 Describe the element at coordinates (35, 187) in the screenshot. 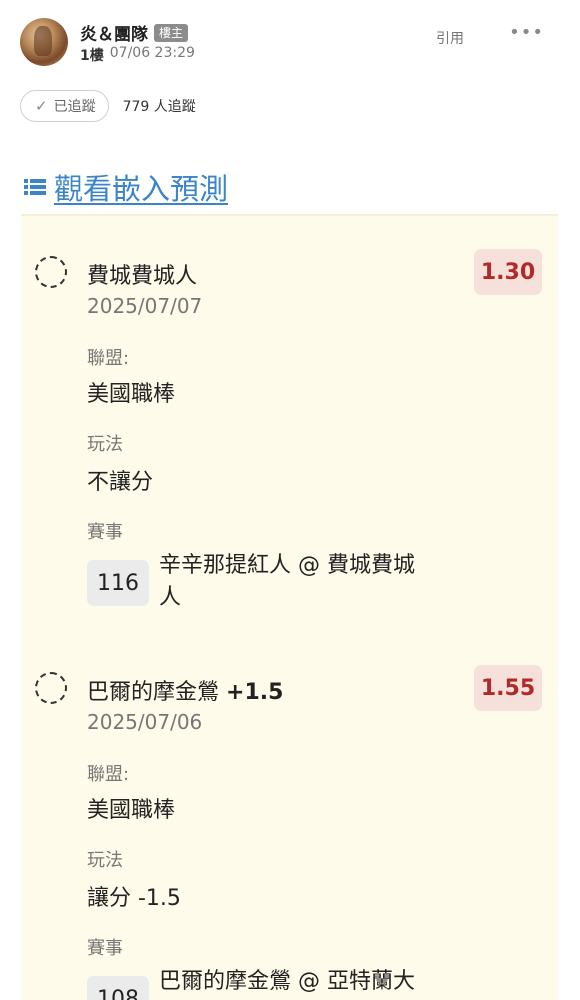

I see `list-icon` at that location.